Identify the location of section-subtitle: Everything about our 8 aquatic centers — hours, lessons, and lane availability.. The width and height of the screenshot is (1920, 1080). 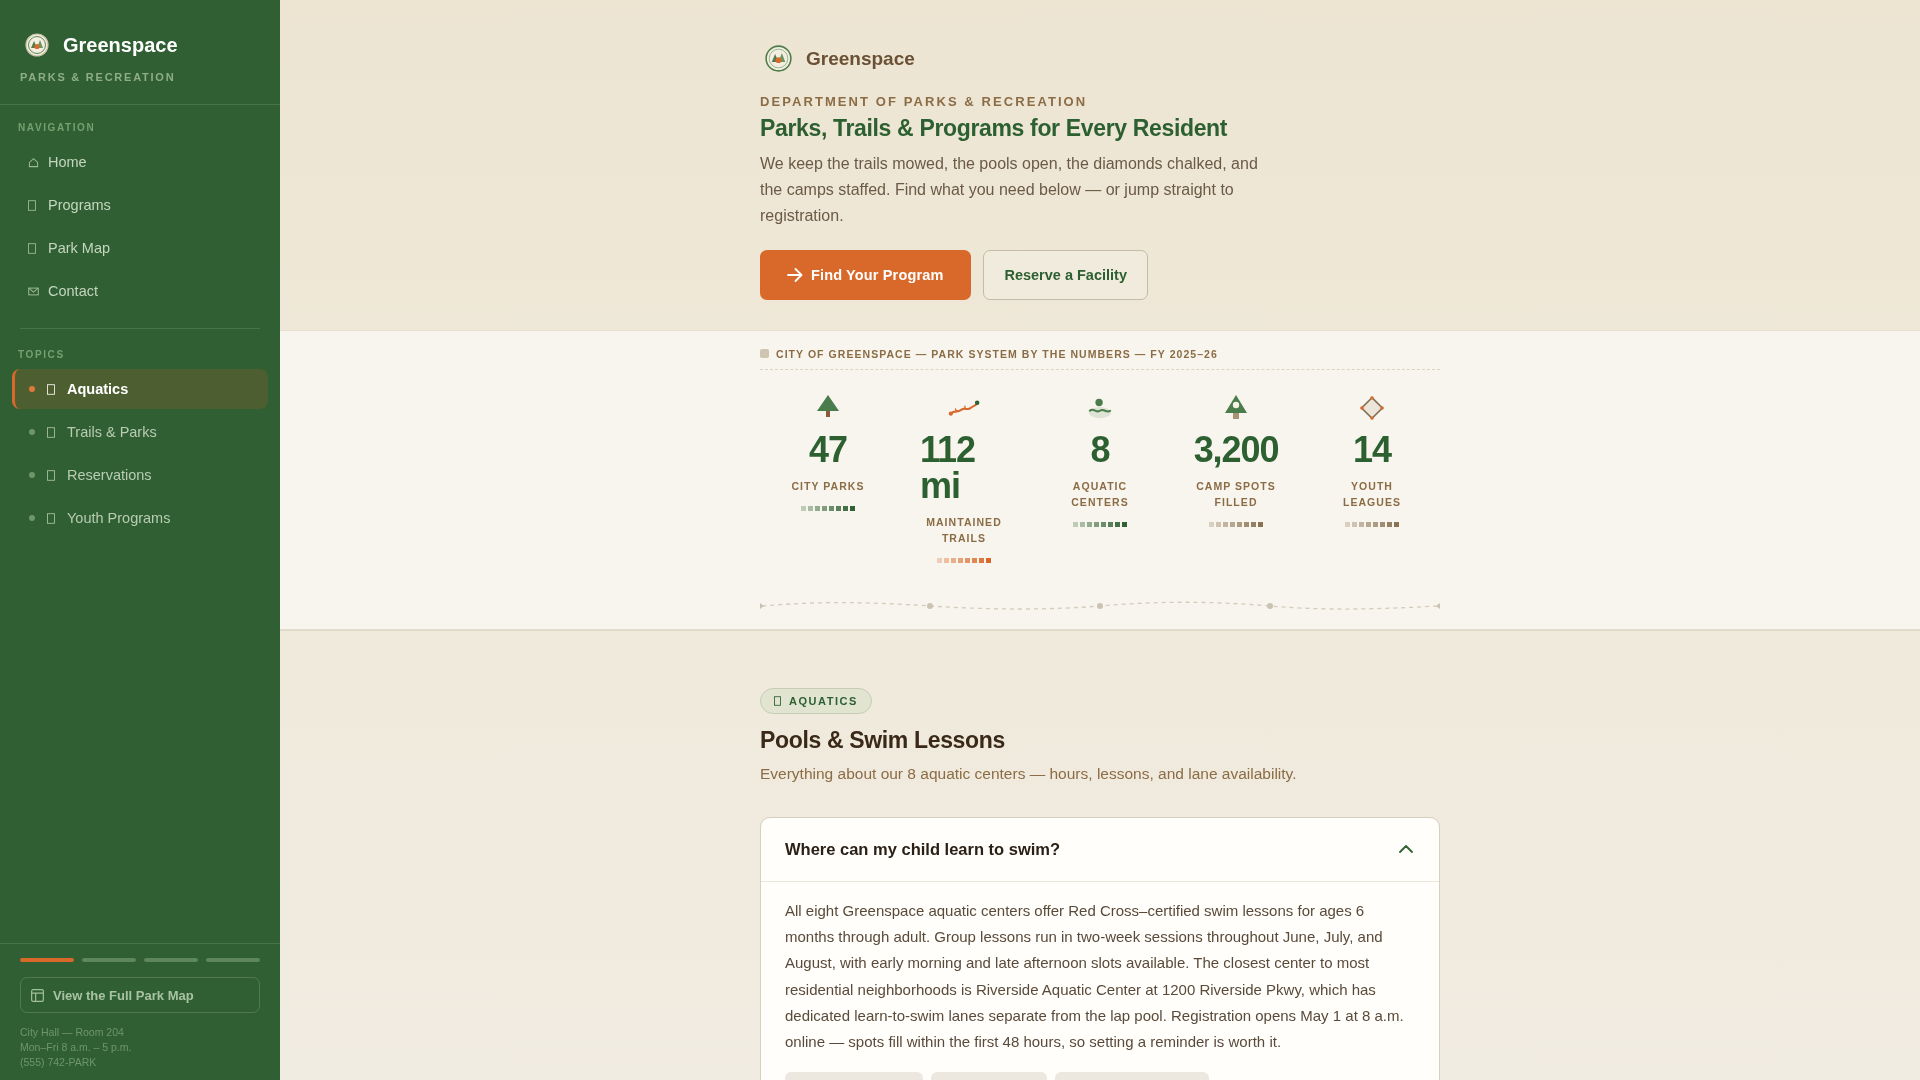
(1029, 773).